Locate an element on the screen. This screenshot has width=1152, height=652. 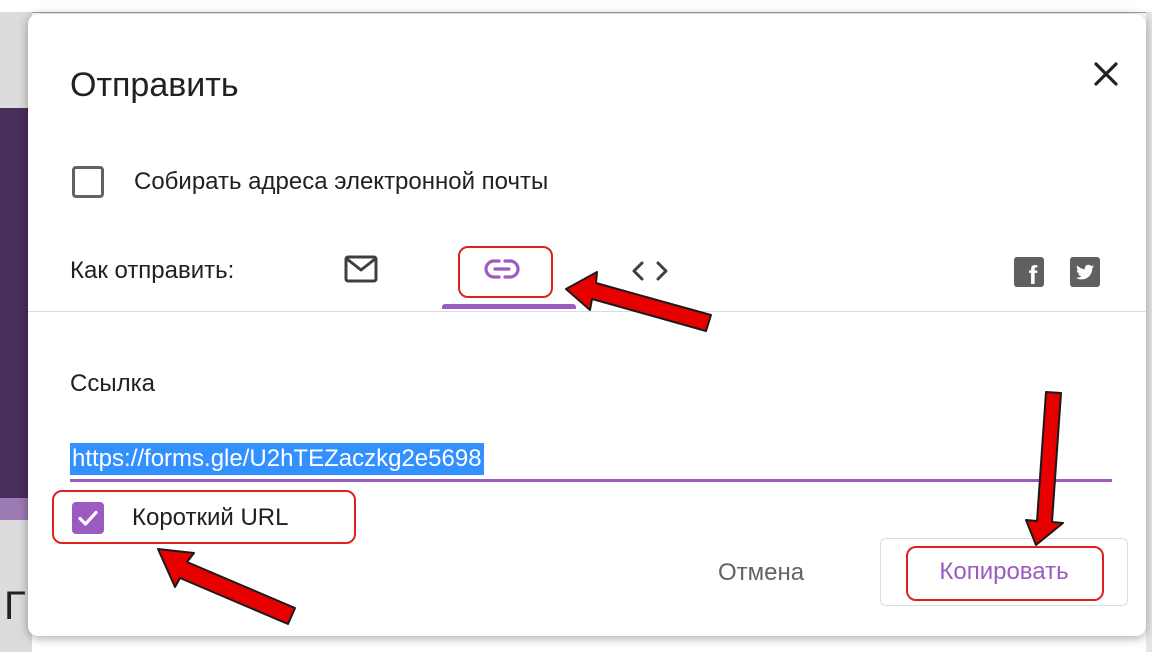
close-button is located at coordinates (1106, 74).